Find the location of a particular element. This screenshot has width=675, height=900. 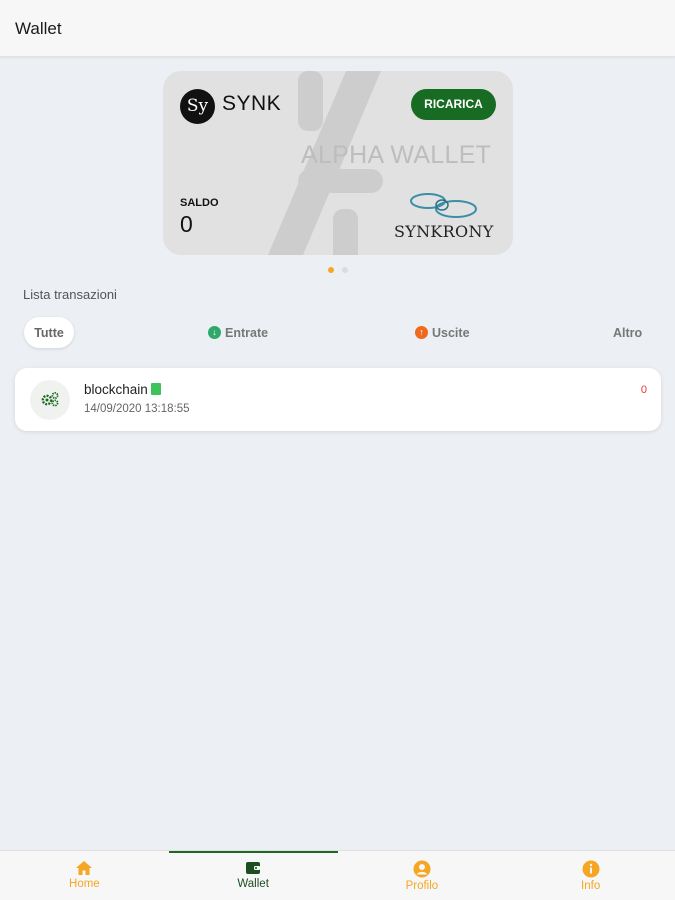

transaction-name-text: blockchain is located at coordinates (116, 389).